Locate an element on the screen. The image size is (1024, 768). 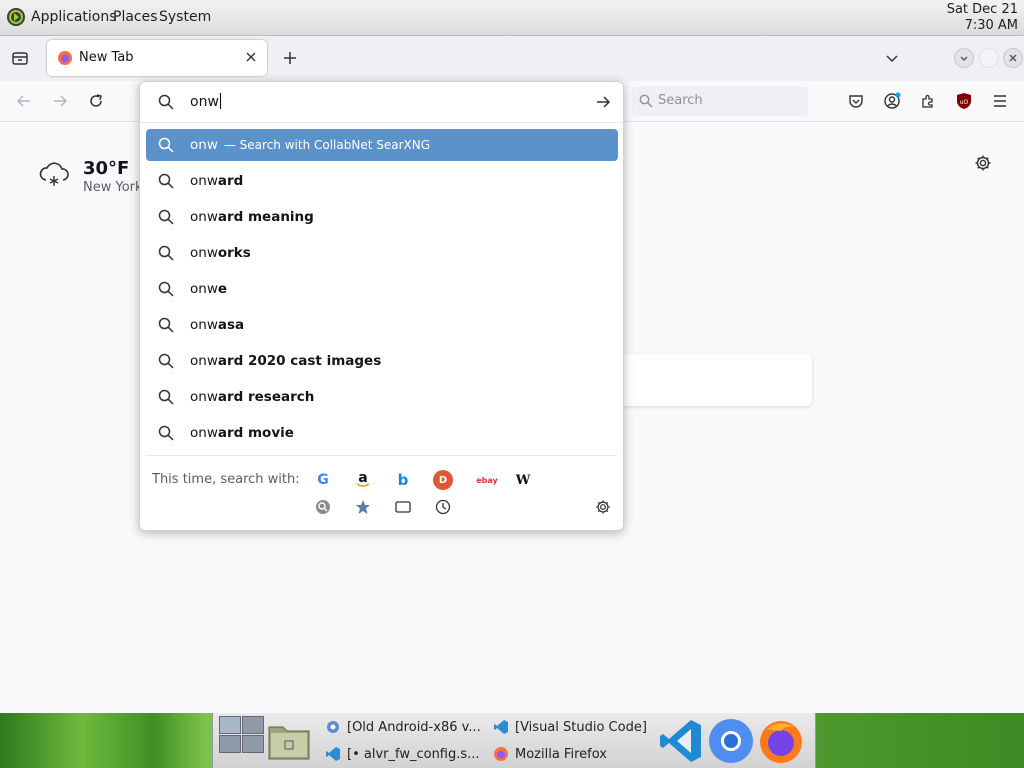
search-input: Search is located at coordinates (720, 101).